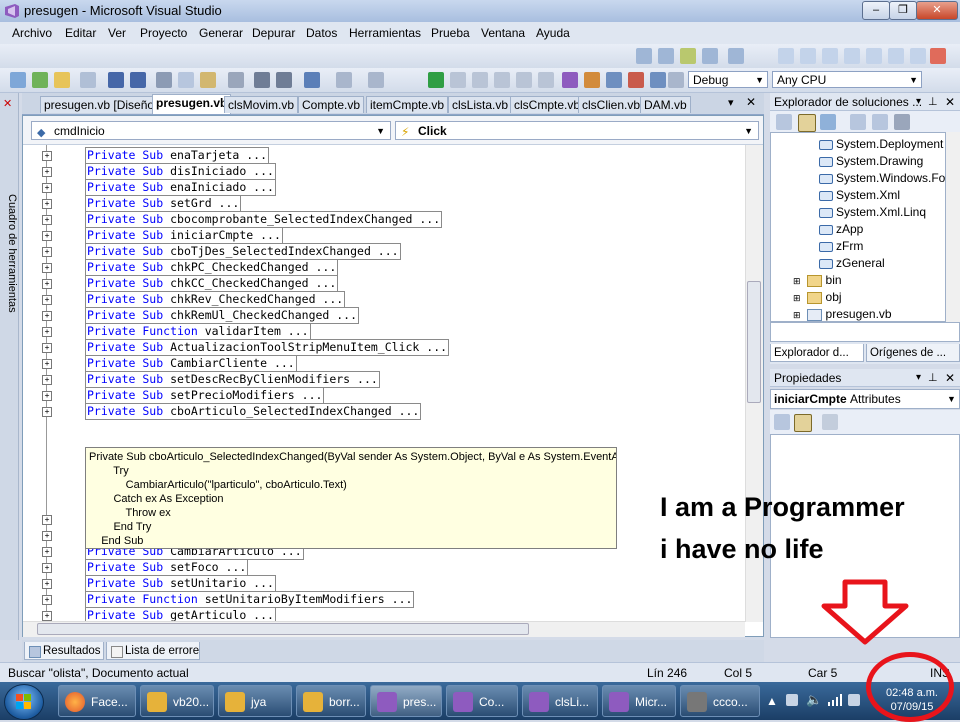 This screenshot has height=722, width=960. I want to click on tab-itemcmpte: itemCmpte.vb, so click(407, 104).